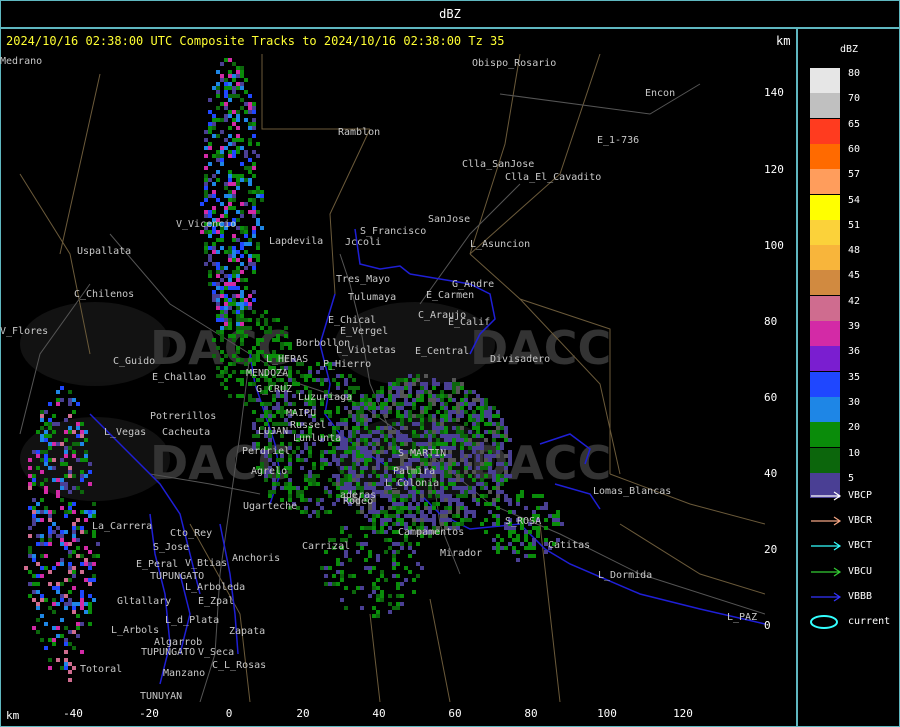 Image resolution: width=900 pixels, height=727 pixels. I want to click on place-label: E_Challao, so click(179, 377).